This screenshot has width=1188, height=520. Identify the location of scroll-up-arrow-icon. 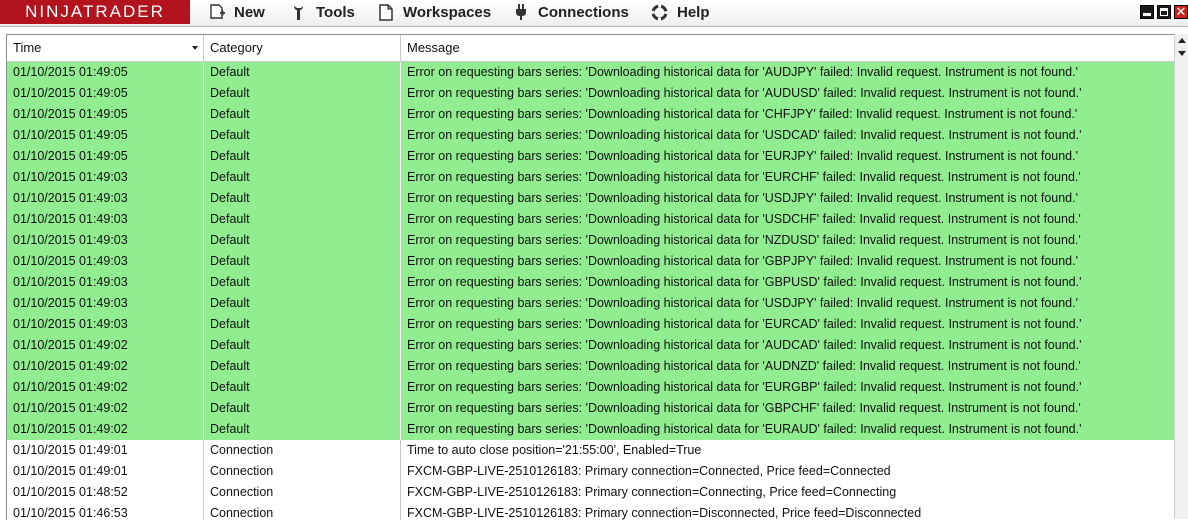
(1181, 40).